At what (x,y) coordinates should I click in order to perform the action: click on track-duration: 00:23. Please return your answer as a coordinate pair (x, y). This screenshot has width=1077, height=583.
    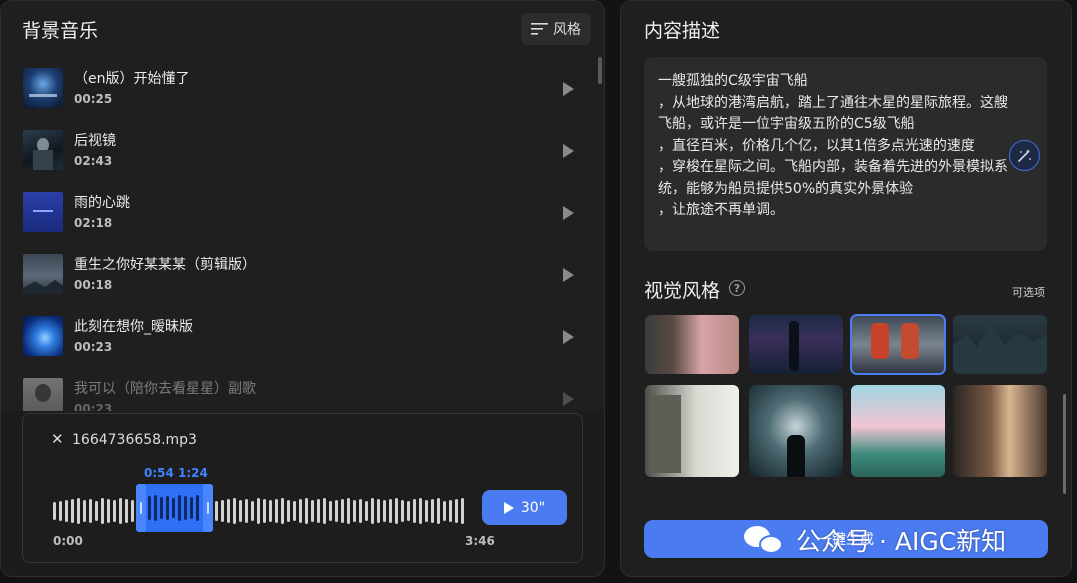
    Looking at the image, I should click on (93, 347).